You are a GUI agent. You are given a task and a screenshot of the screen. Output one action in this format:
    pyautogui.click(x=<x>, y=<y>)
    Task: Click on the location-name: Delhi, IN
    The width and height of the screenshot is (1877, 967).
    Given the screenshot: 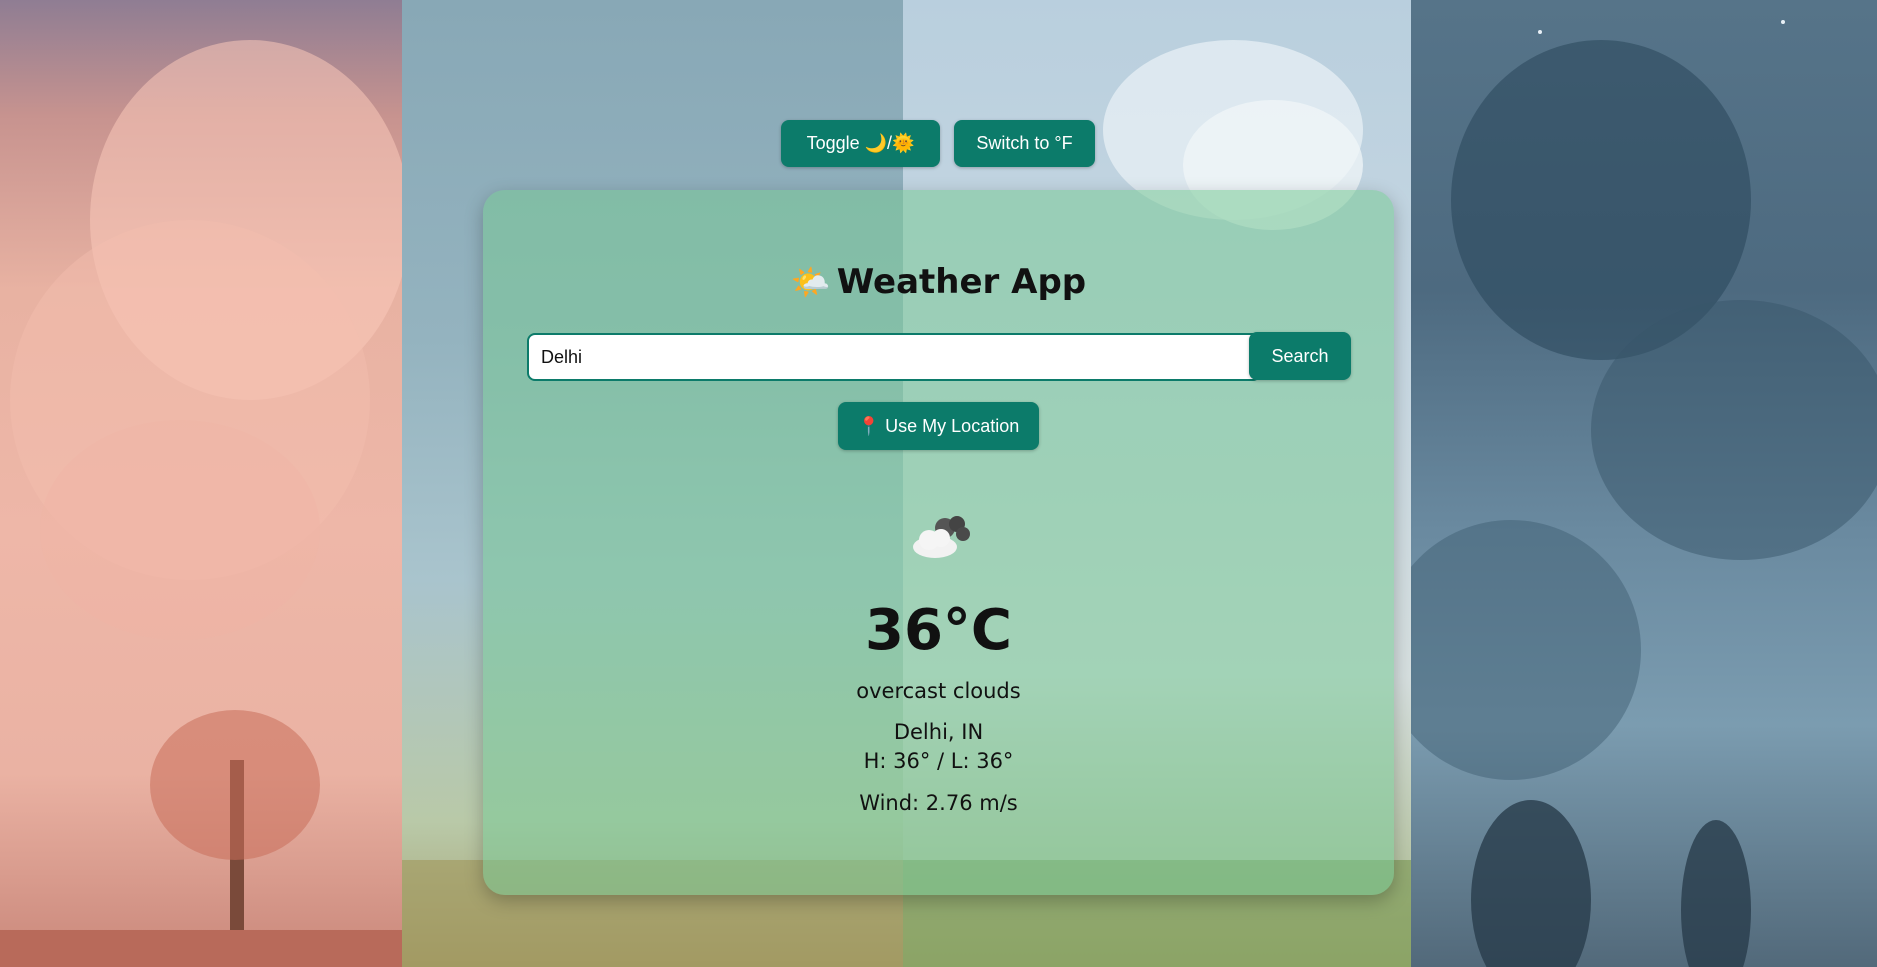 What is the action you would take?
    pyautogui.click(x=938, y=732)
    